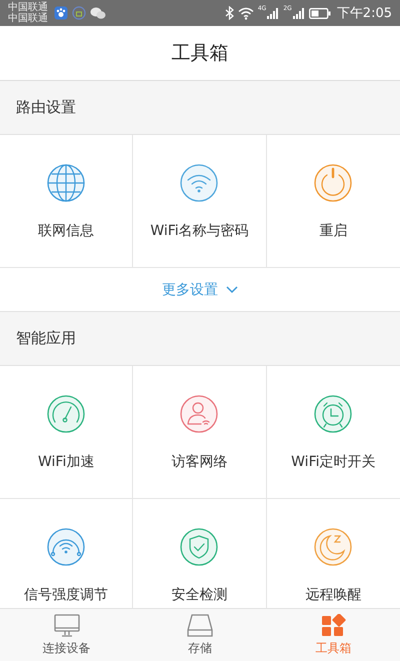  What do you see at coordinates (200, 626) in the screenshot?
I see `drive-icon` at bounding box center [200, 626].